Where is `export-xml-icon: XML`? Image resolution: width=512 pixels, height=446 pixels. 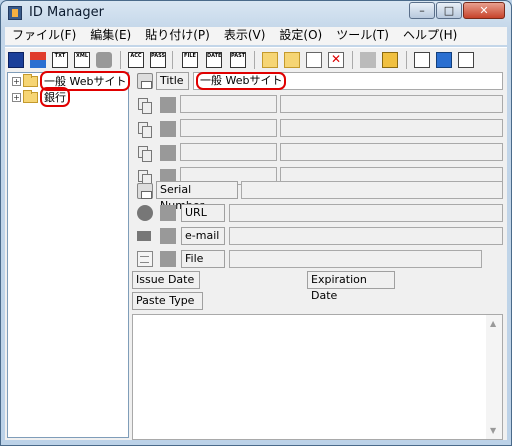
export-xml-icon: XML is located at coordinates (82, 60).